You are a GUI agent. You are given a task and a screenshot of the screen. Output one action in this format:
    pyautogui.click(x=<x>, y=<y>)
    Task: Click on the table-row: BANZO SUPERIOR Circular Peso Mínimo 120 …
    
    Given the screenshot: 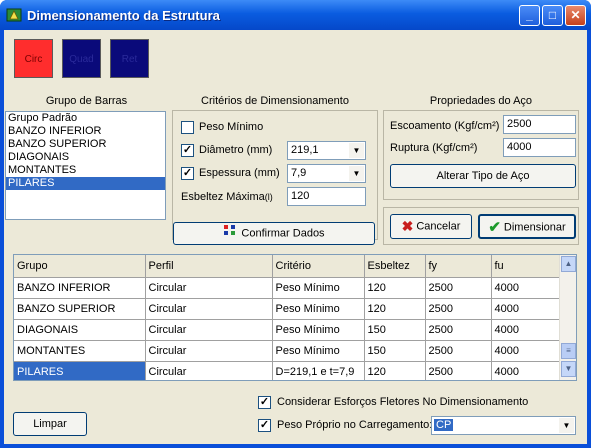 What is the action you would take?
    pyautogui.click(x=288, y=309)
    